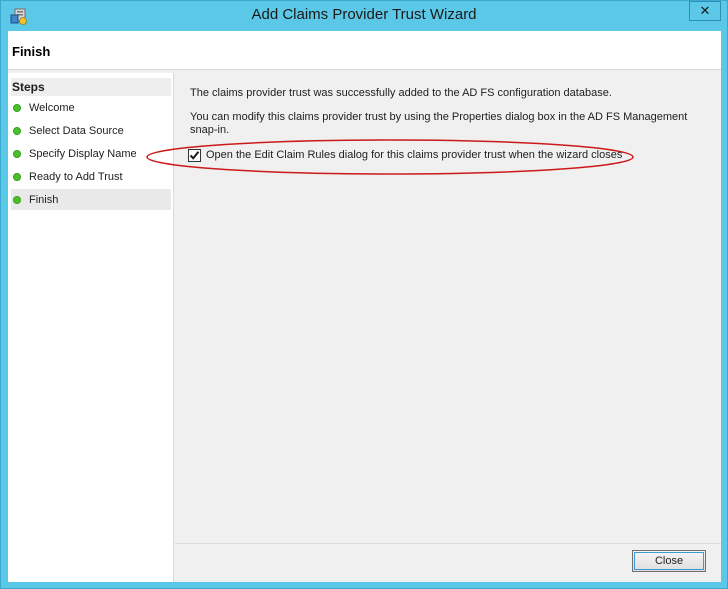 Image resolution: width=728 pixels, height=589 pixels. Describe the element at coordinates (76, 176) in the screenshot. I see `step-label: Ready to Add Trust` at that location.